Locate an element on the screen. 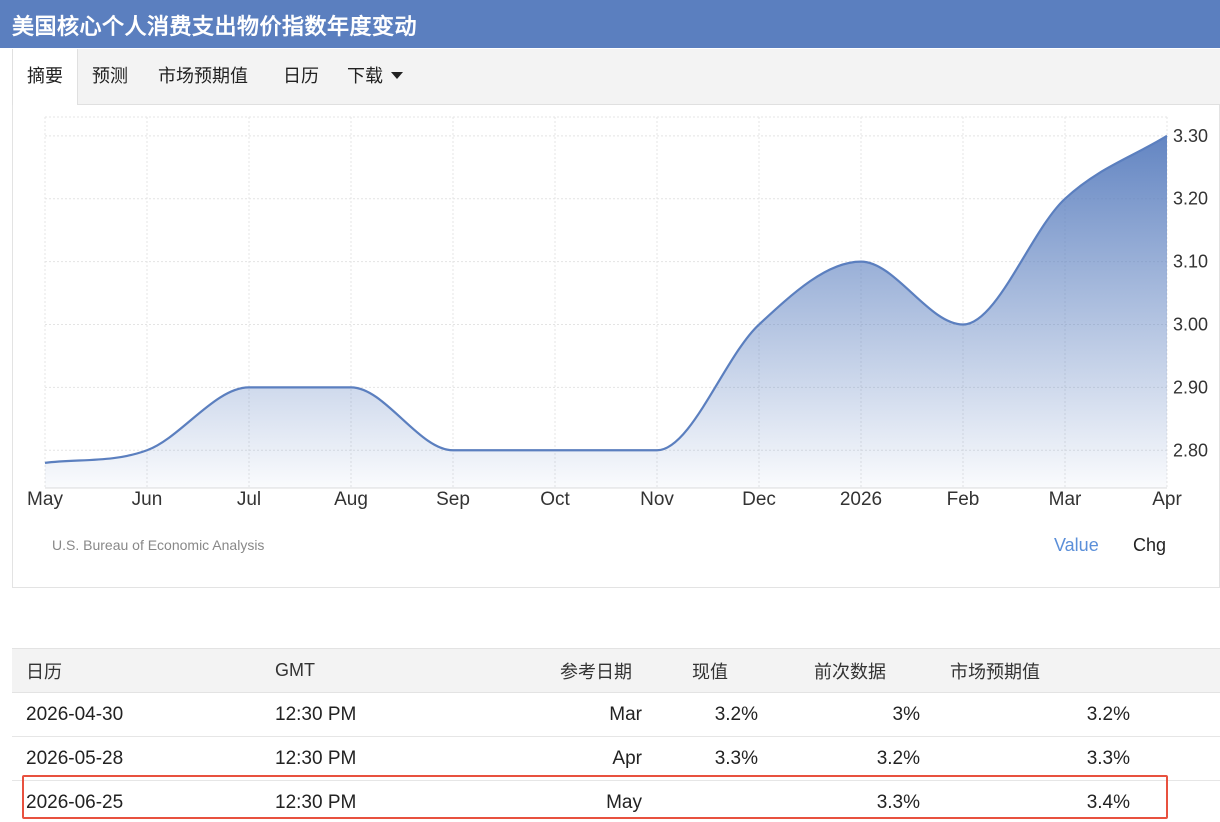 This screenshot has height=822, width=1220. tab-consensus: 市场预期值 is located at coordinates (203, 77).